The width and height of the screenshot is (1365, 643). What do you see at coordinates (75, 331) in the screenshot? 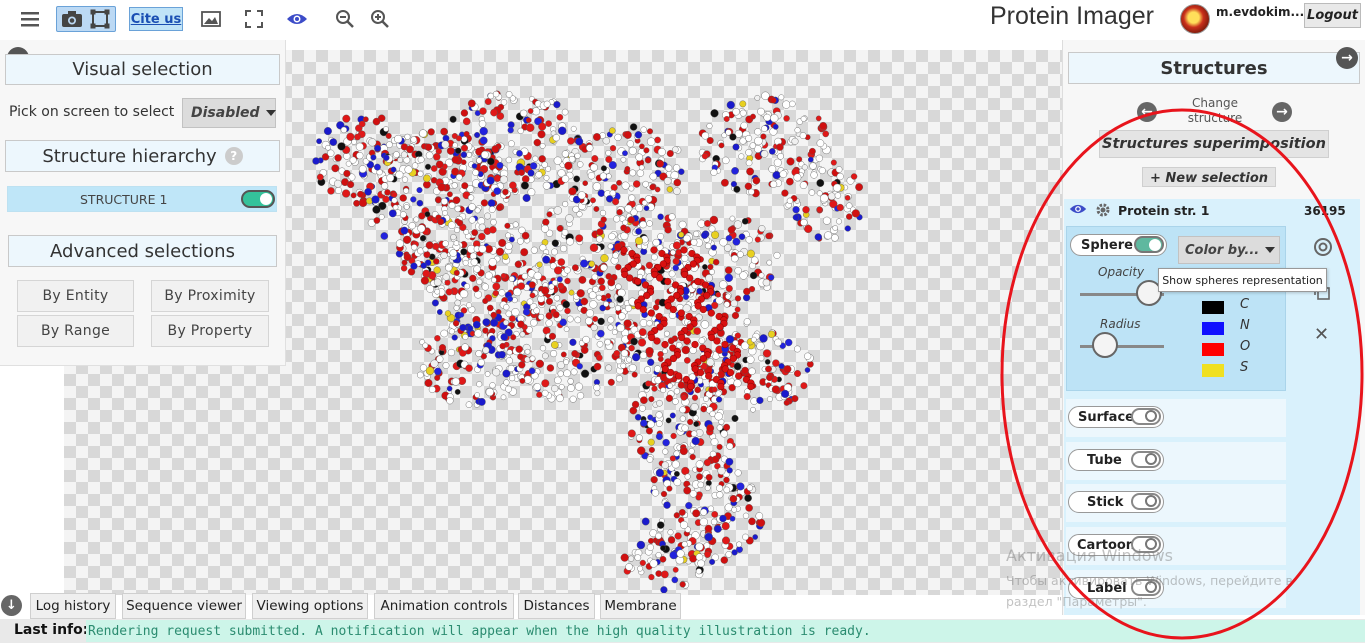
I see `by-range-button: By Range` at bounding box center [75, 331].